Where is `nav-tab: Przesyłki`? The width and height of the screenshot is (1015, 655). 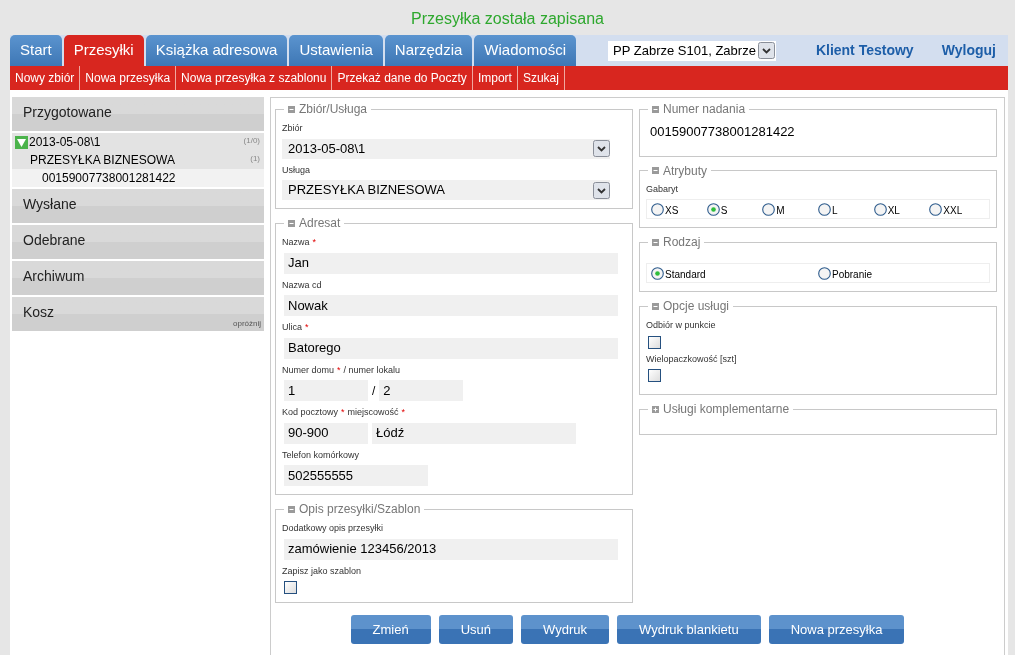 nav-tab: Przesyłki is located at coordinates (103, 50).